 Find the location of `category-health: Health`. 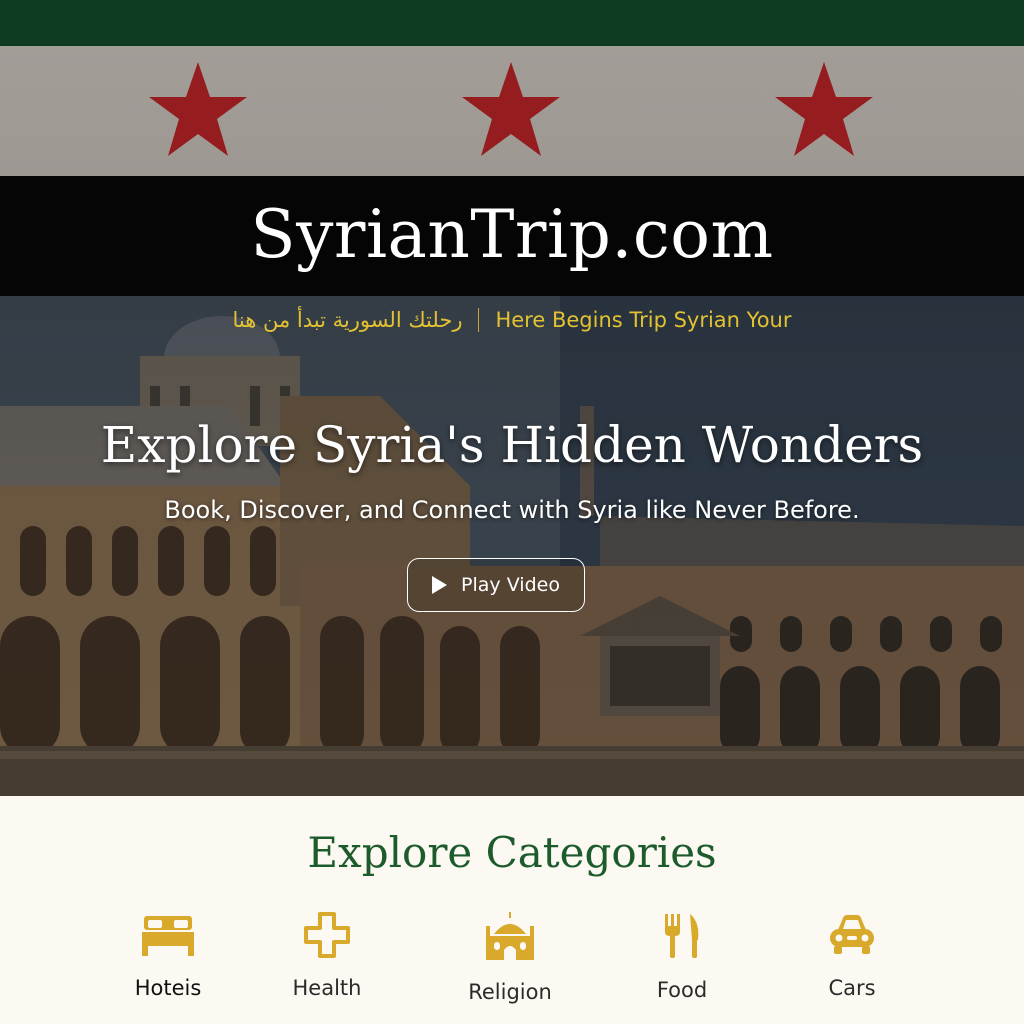

category-health: Health is located at coordinates (327, 956).